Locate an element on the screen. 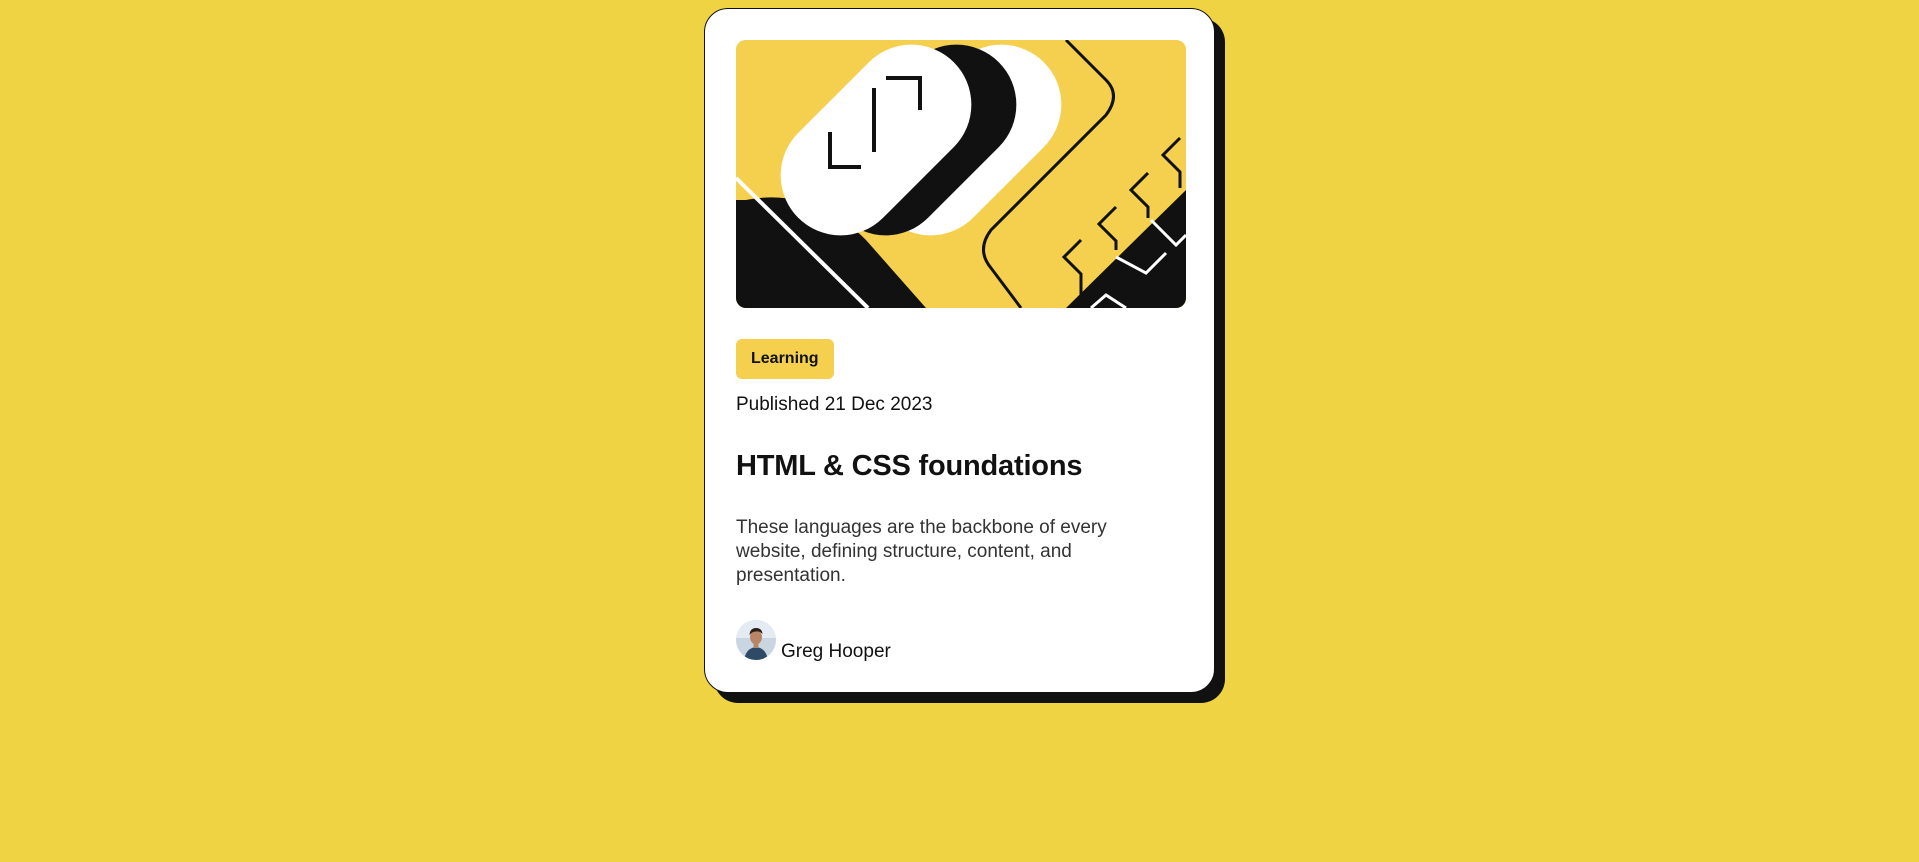 The image size is (1919, 862). author: Greg Hooper is located at coordinates (959, 641).